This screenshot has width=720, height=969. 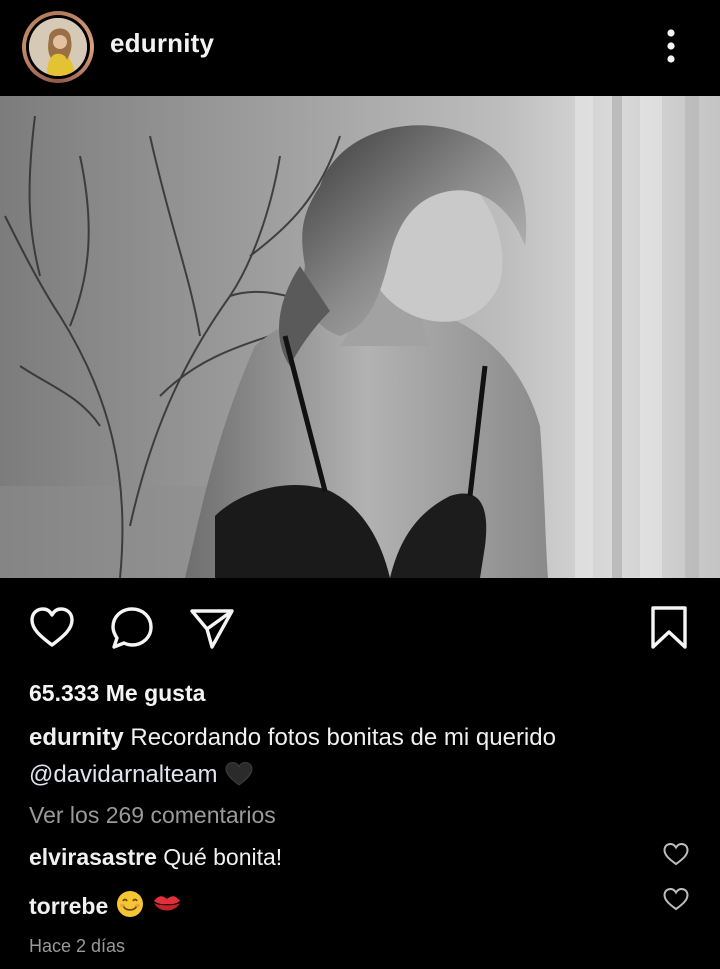 I want to click on post-actions, so click(x=360, y=625).